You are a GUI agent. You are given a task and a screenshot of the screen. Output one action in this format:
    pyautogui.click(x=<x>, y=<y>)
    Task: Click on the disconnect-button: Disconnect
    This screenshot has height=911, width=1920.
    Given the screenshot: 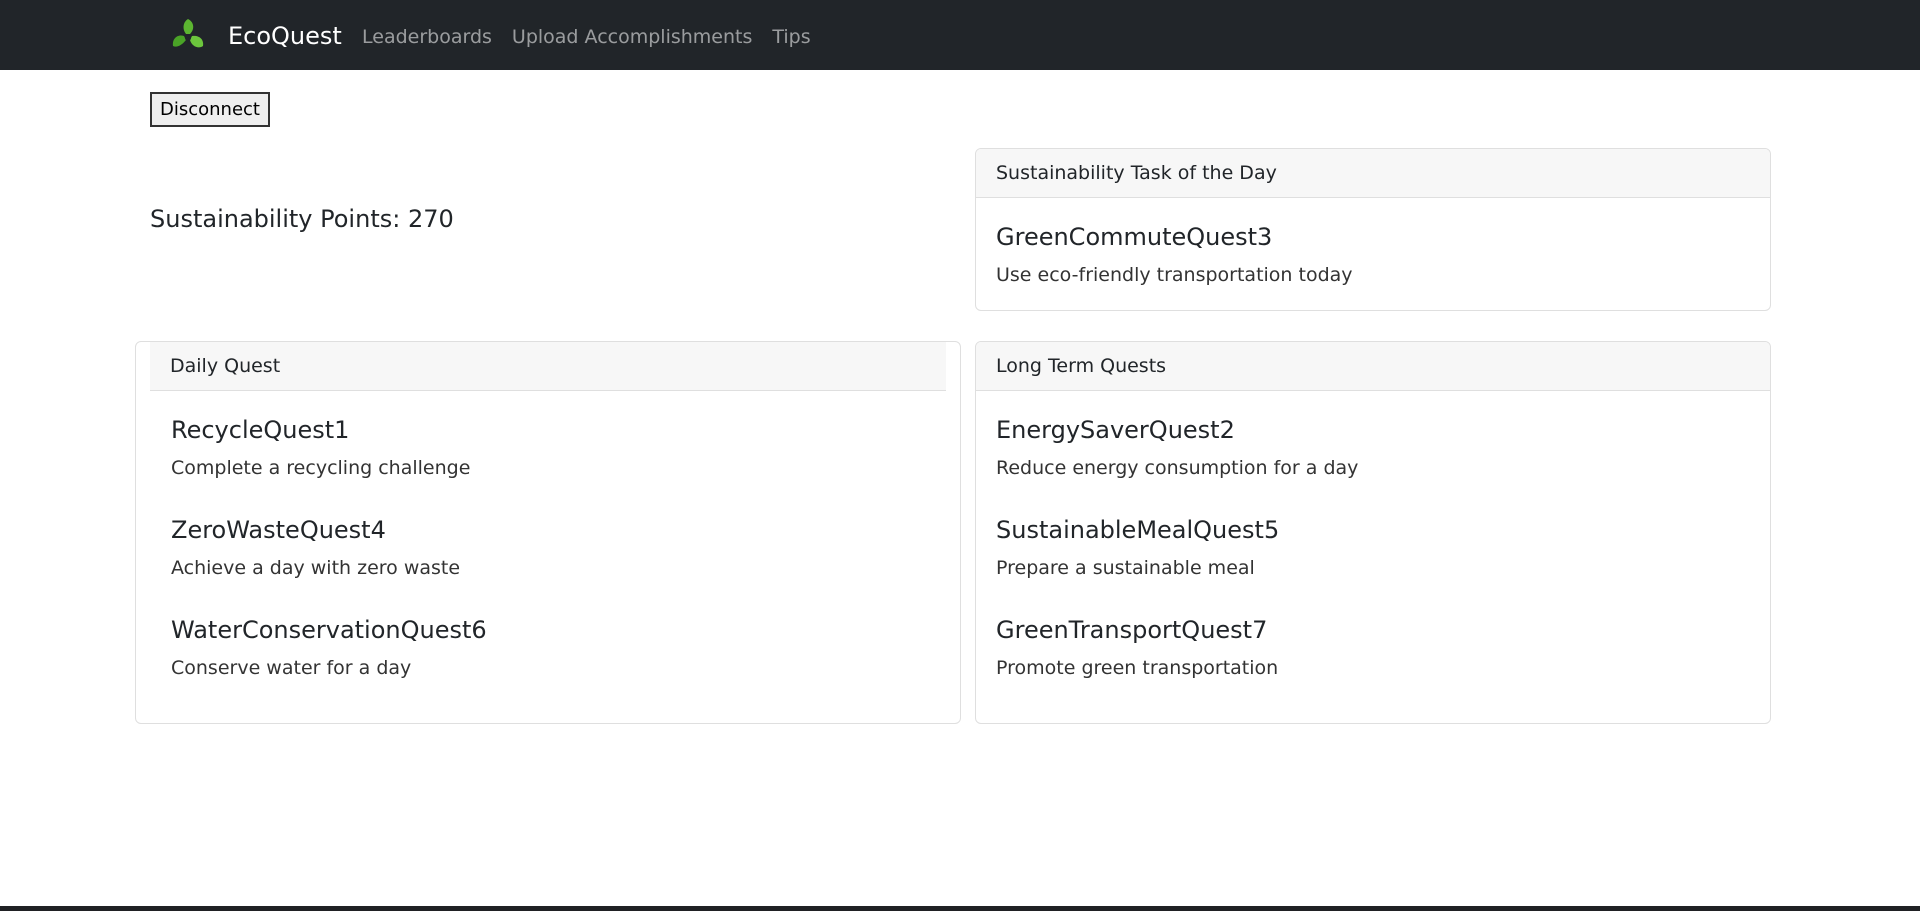 What is the action you would take?
    pyautogui.click(x=210, y=109)
    